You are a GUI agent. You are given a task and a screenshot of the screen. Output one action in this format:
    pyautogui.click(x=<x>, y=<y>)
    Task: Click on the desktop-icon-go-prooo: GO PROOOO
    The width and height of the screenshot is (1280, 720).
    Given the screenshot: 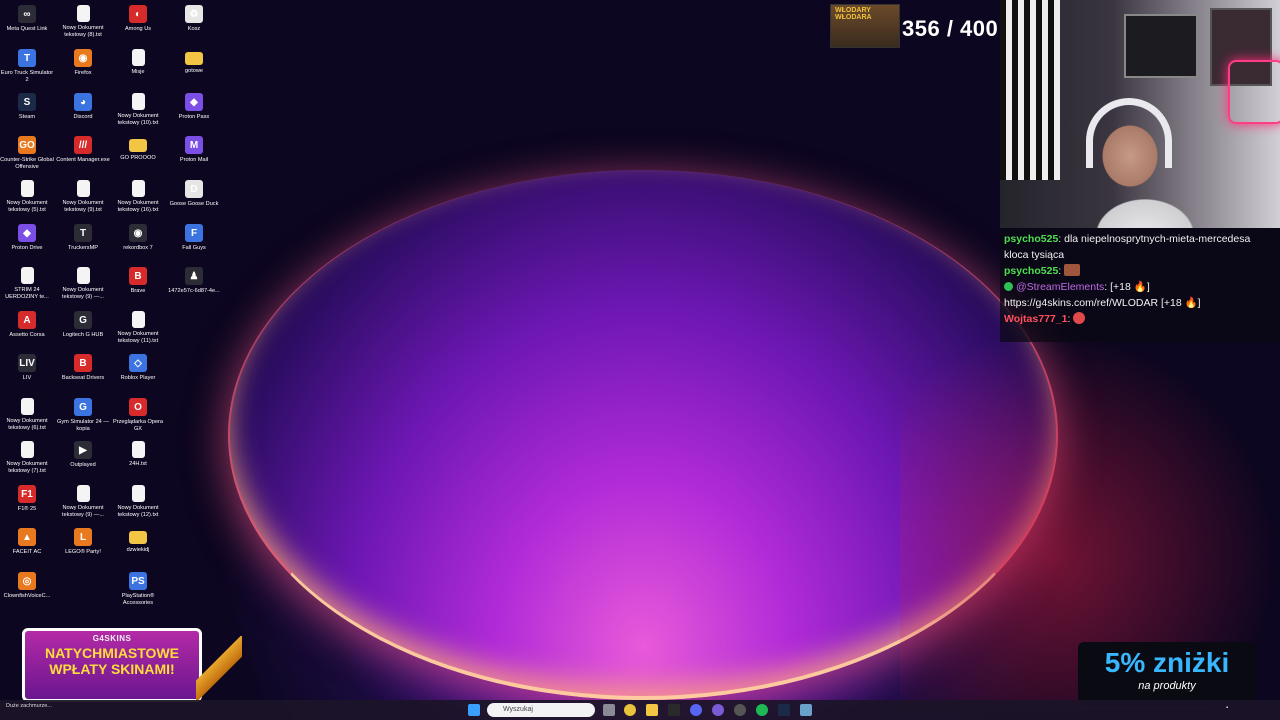 What is the action you would take?
    pyautogui.click(x=138, y=147)
    